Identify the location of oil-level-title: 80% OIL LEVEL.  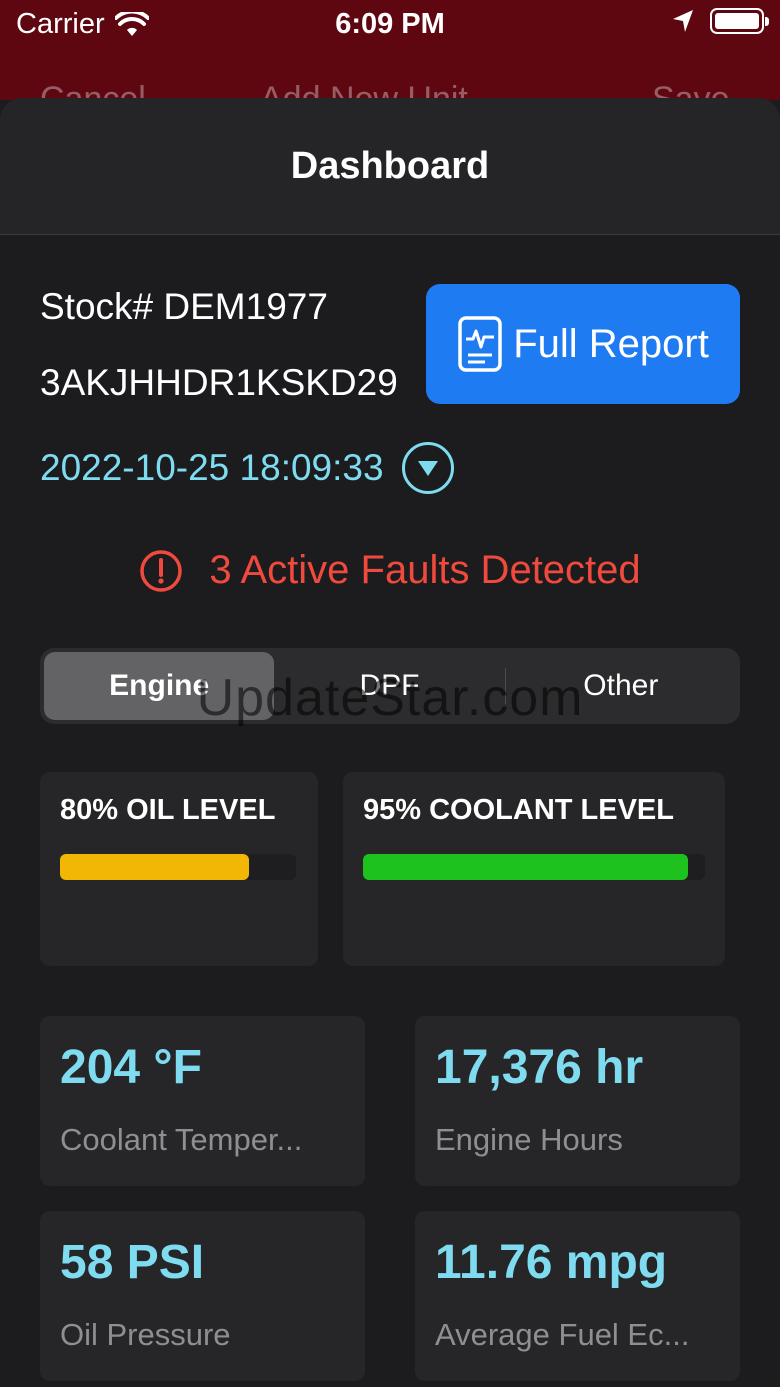
(168, 810).